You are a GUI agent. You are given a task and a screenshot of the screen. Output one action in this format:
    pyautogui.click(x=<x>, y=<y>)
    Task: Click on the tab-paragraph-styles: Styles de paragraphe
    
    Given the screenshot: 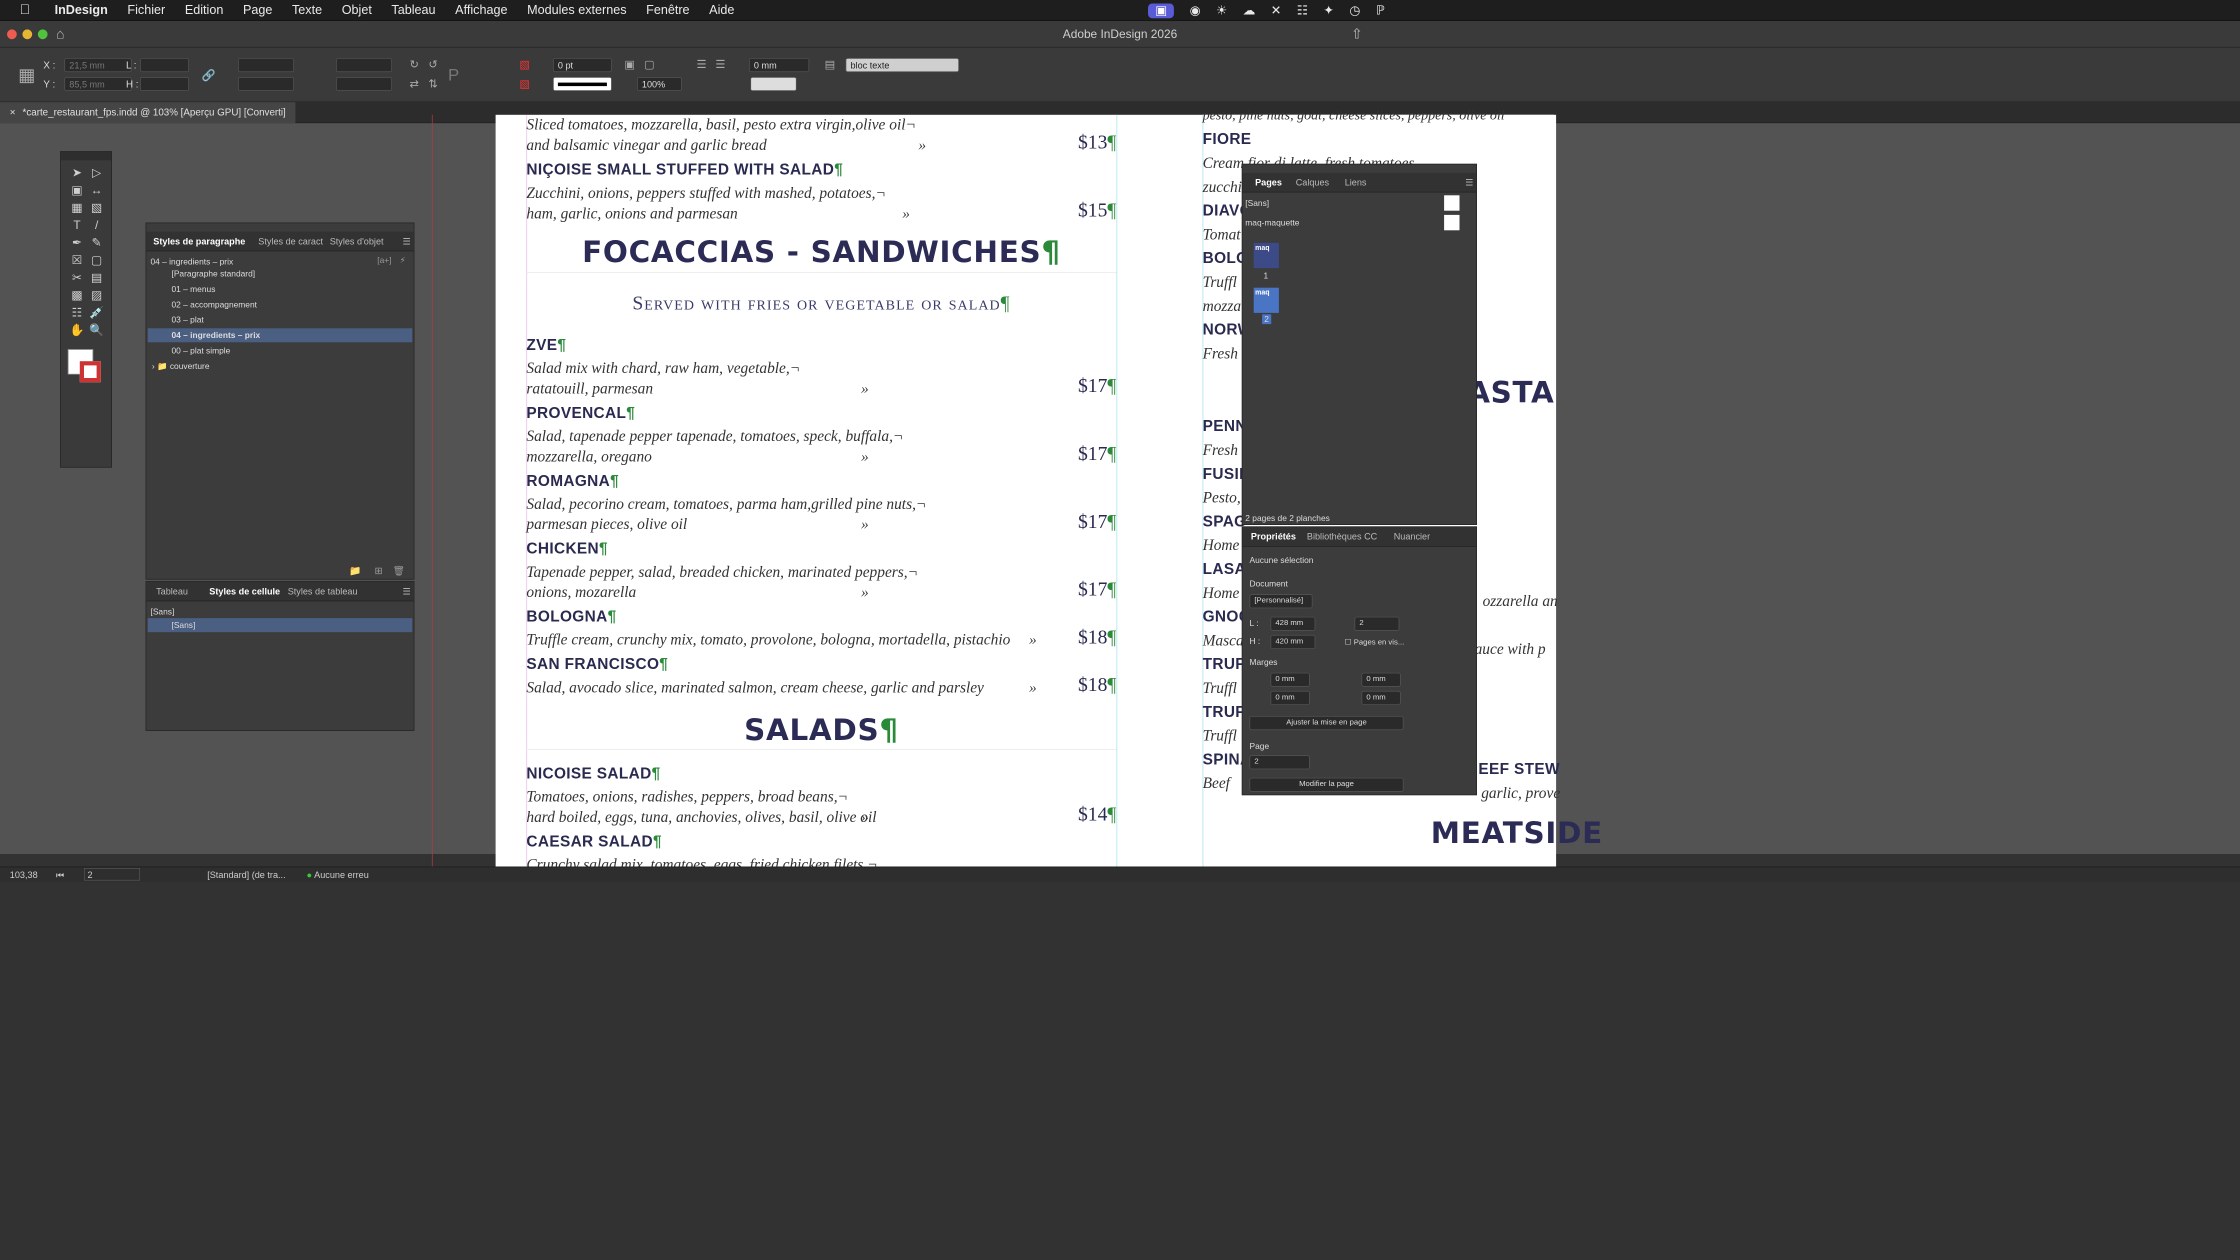 What is the action you would take?
    pyautogui.click(x=199, y=241)
    